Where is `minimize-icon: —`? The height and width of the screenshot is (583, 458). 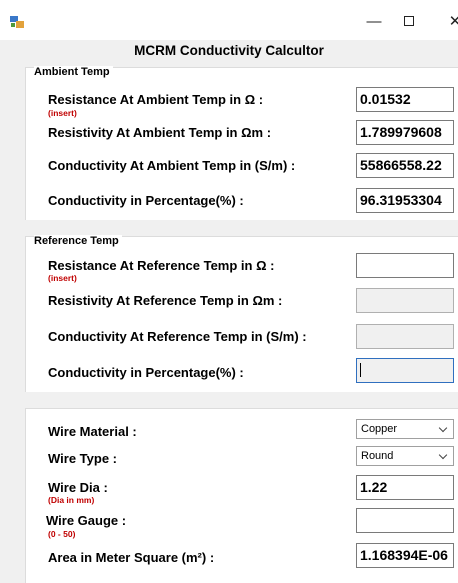
minimize-icon: — is located at coordinates (374, 22).